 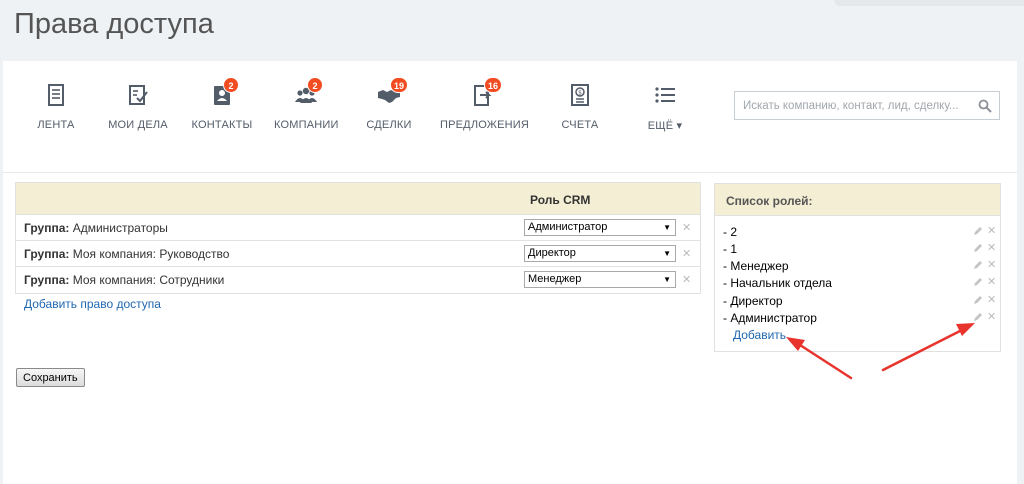 What do you see at coordinates (151, 254) in the screenshot?
I see `group-name: Моя компания: Руководство` at bounding box center [151, 254].